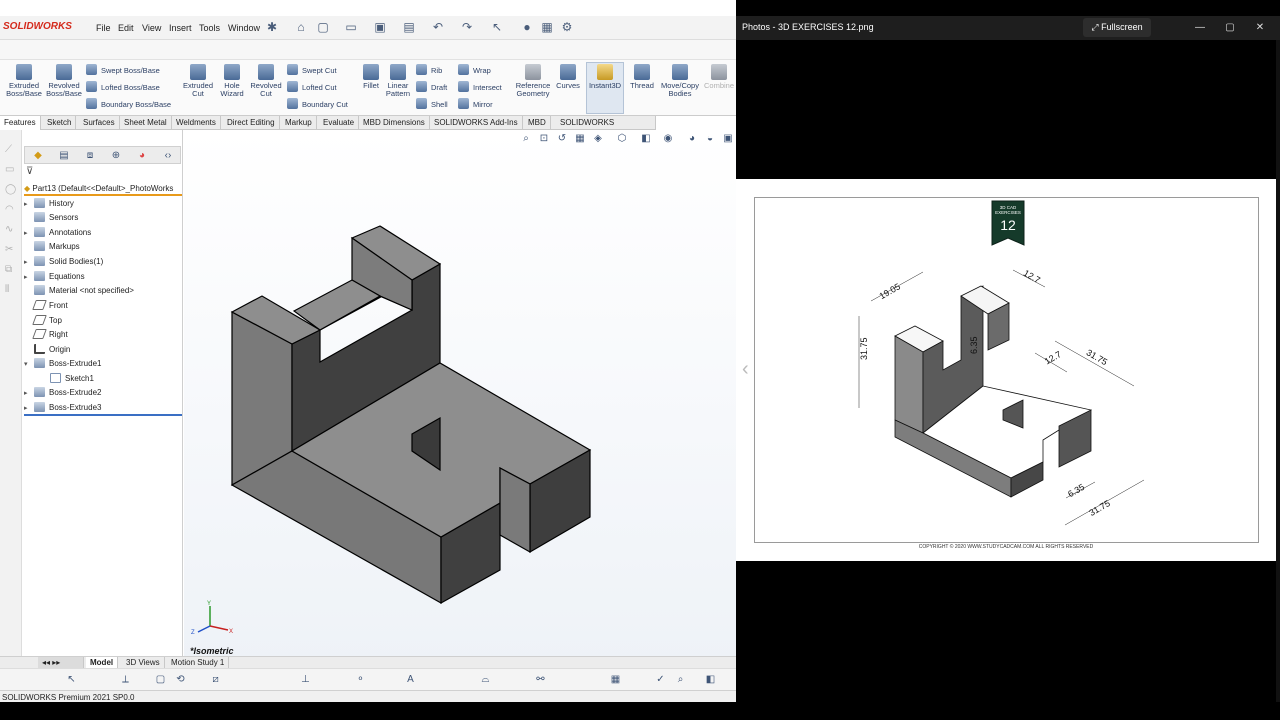  I want to click on display-manager-tab-icon: ◕, so click(142, 155).